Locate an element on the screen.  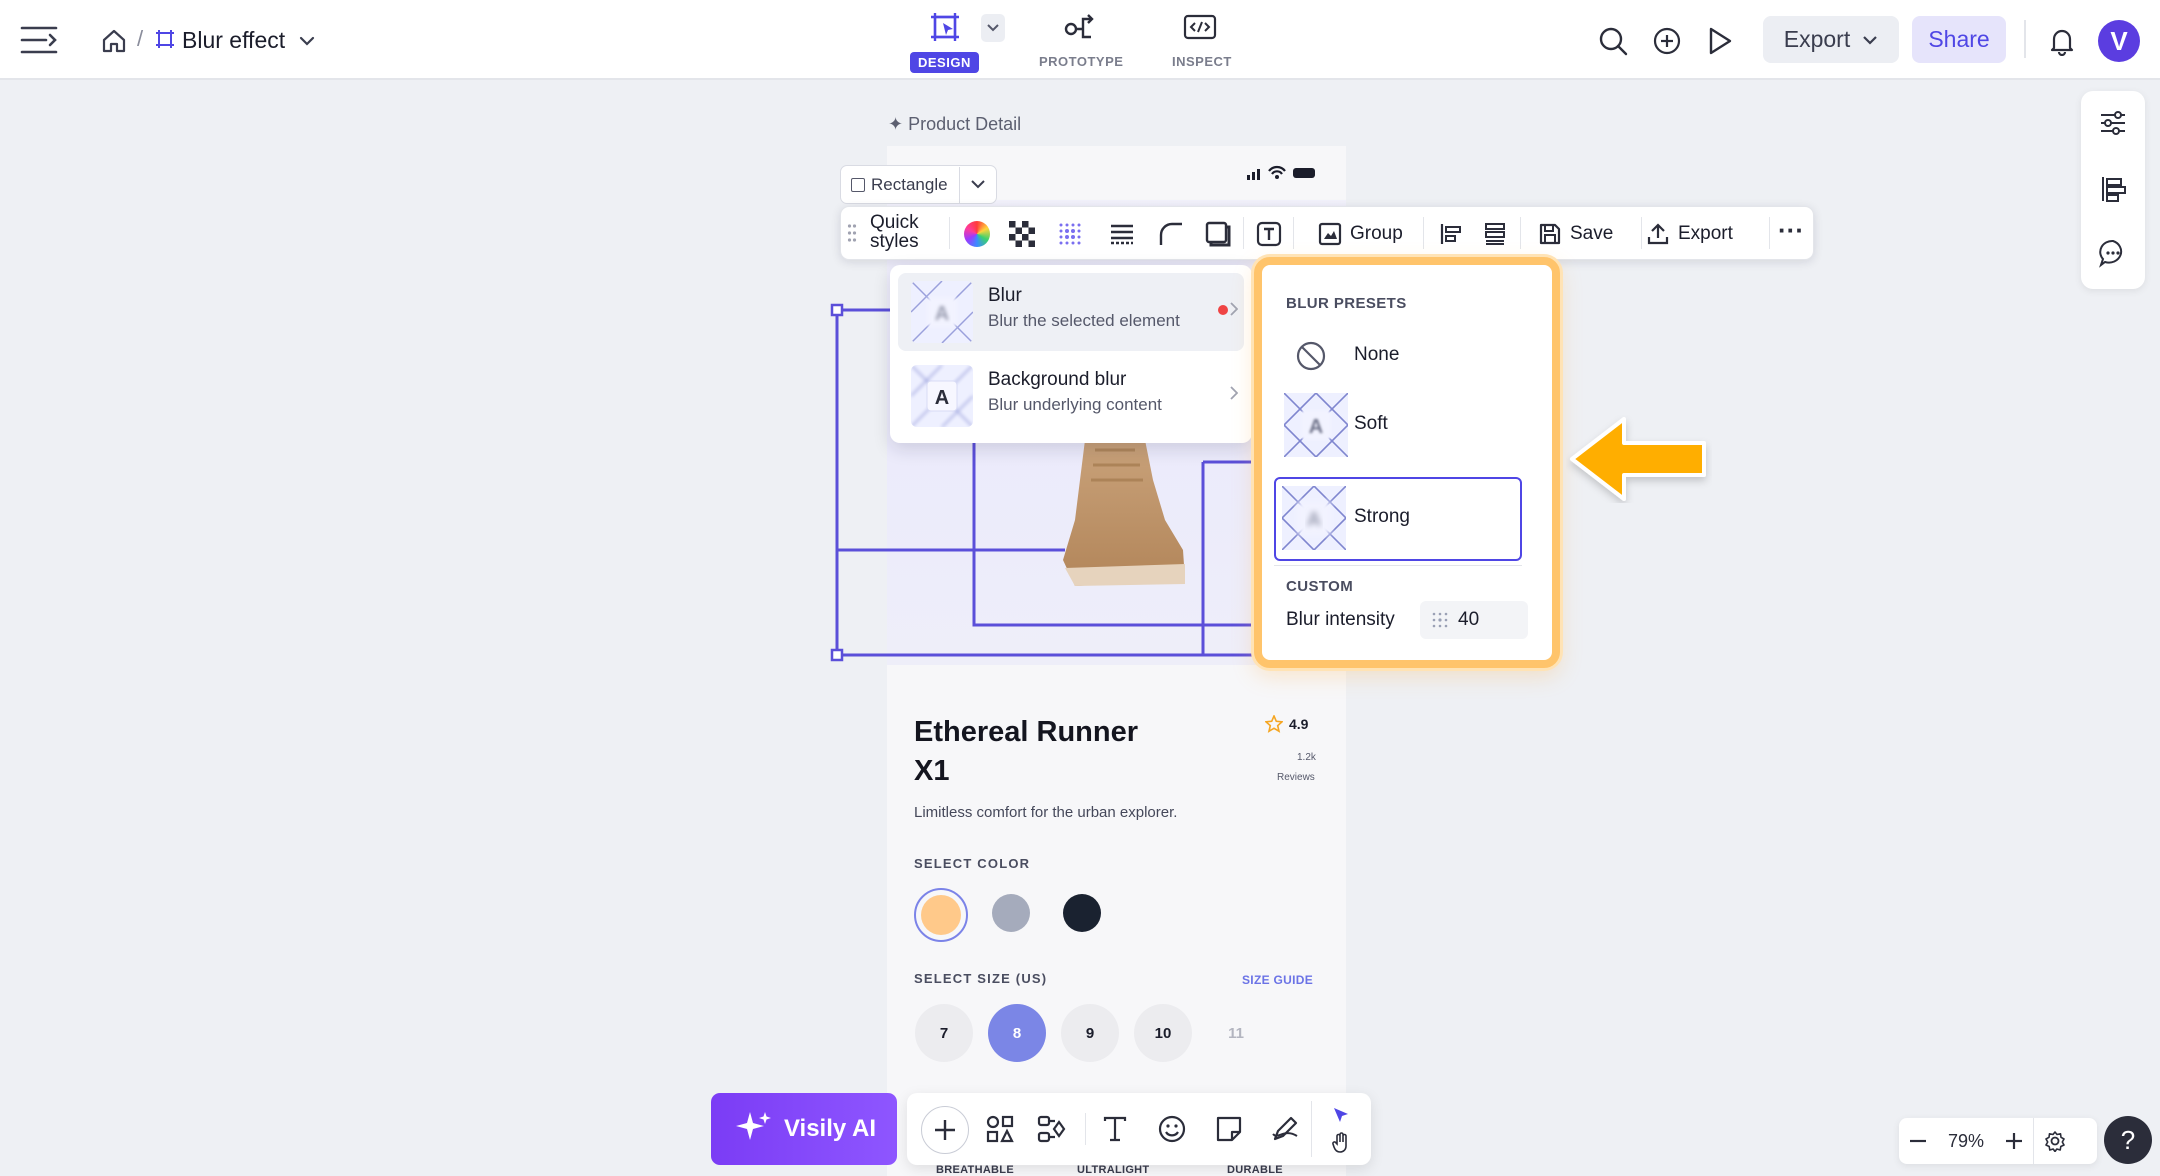
floating-toolbar: Quick styles Group Save Export ··· is located at coordinates (1327, 233).